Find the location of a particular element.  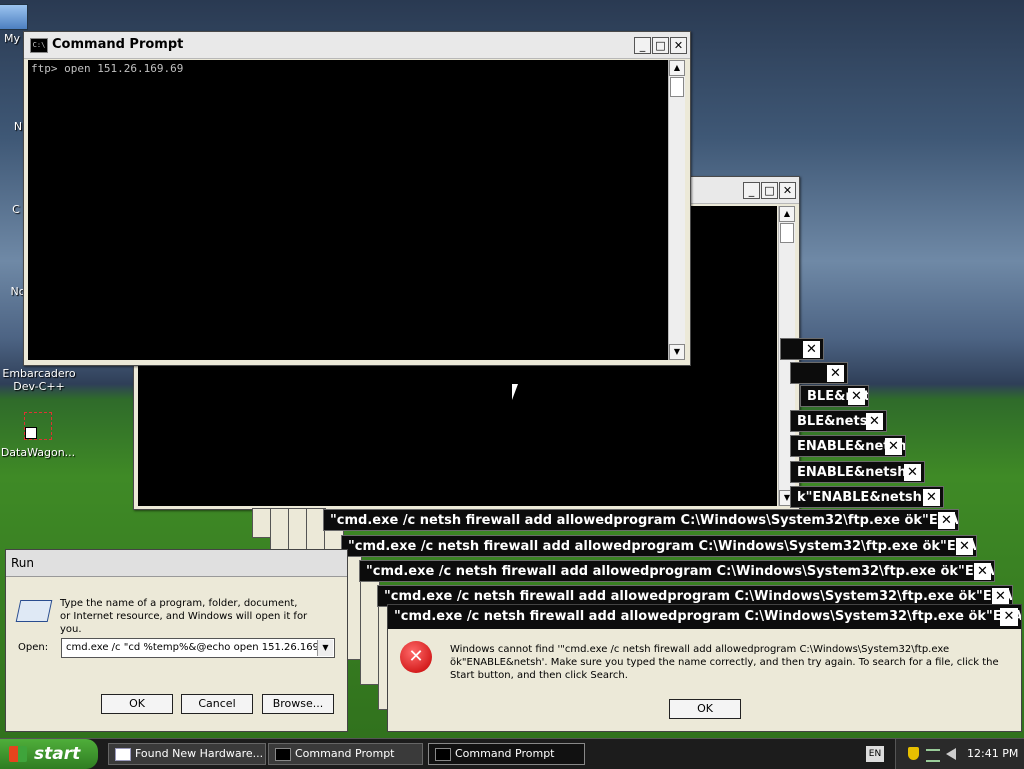

shortcut-icon is located at coordinates (38, 426).